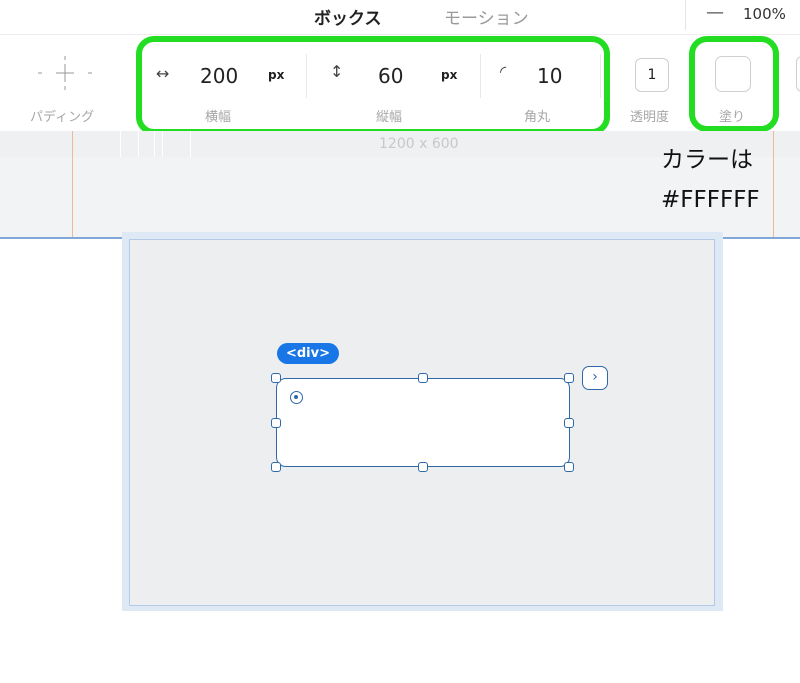  Describe the element at coordinates (685, 15) in the screenshot. I see `tabbar-divider` at that location.